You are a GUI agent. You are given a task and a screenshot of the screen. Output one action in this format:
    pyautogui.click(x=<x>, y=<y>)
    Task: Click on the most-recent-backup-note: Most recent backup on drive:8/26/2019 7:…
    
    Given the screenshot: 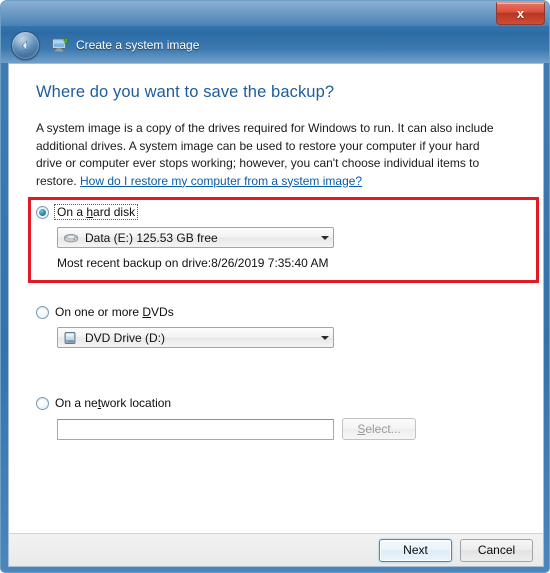 What is the action you would take?
    pyautogui.click(x=193, y=263)
    